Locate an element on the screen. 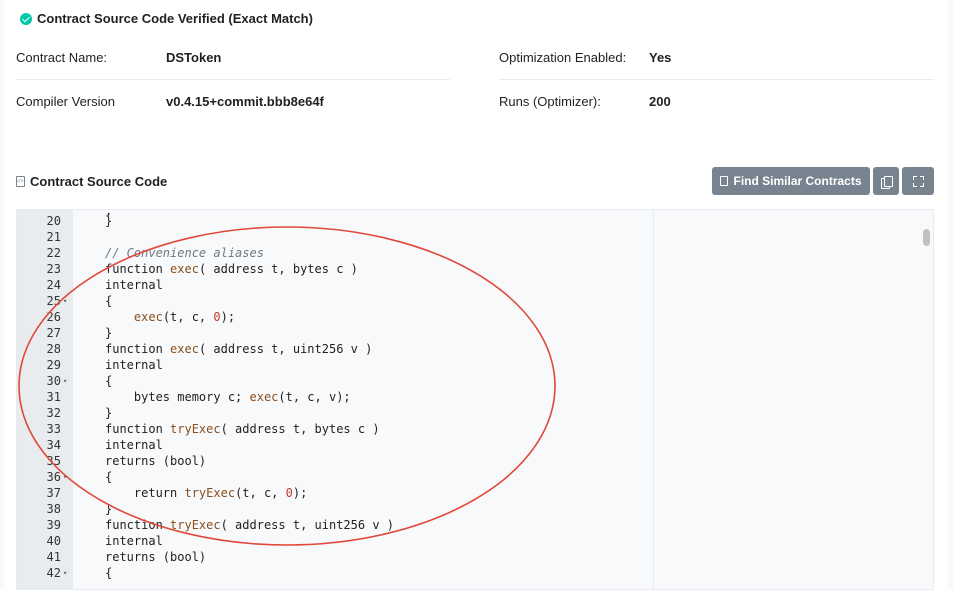  code-line: 32} is located at coordinates (467, 413).